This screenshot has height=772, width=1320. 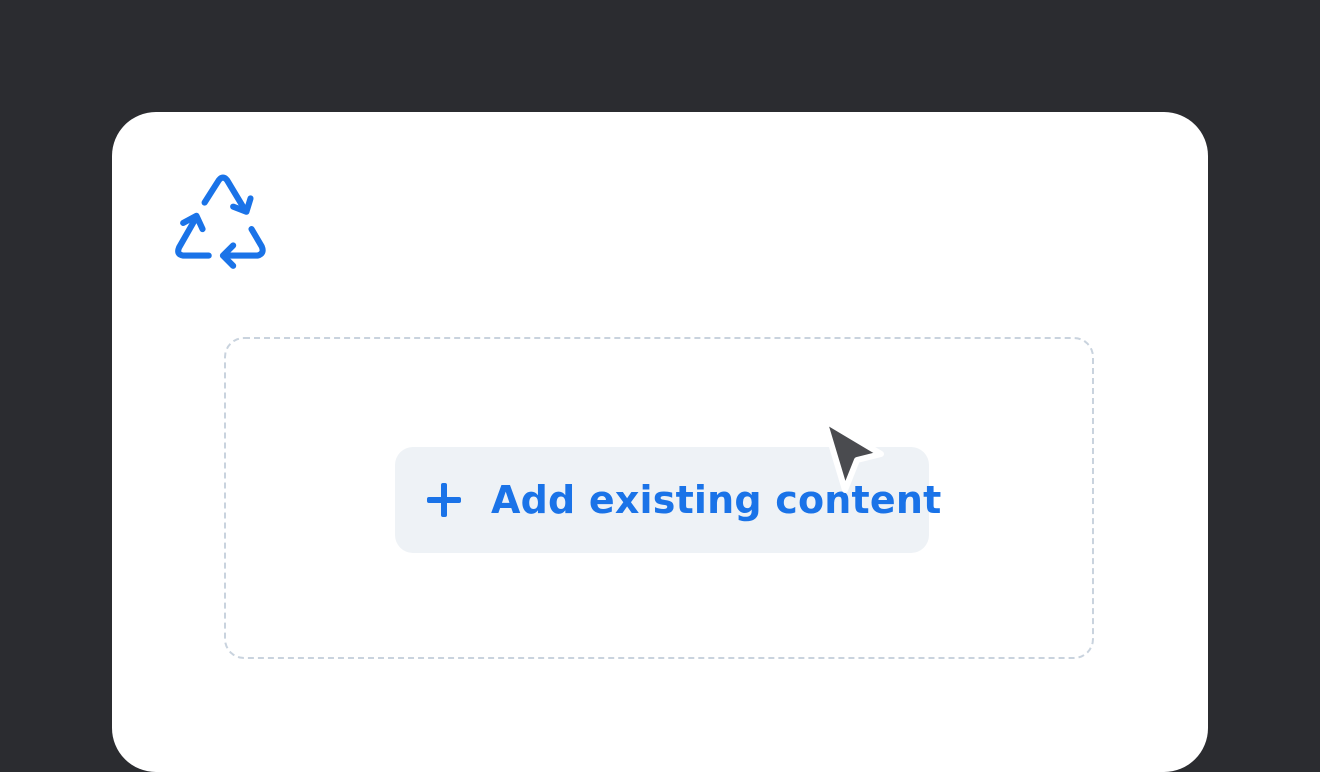 What do you see at coordinates (225, 225) in the screenshot?
I see `recycle-icon` at bounding box center [225, 225].